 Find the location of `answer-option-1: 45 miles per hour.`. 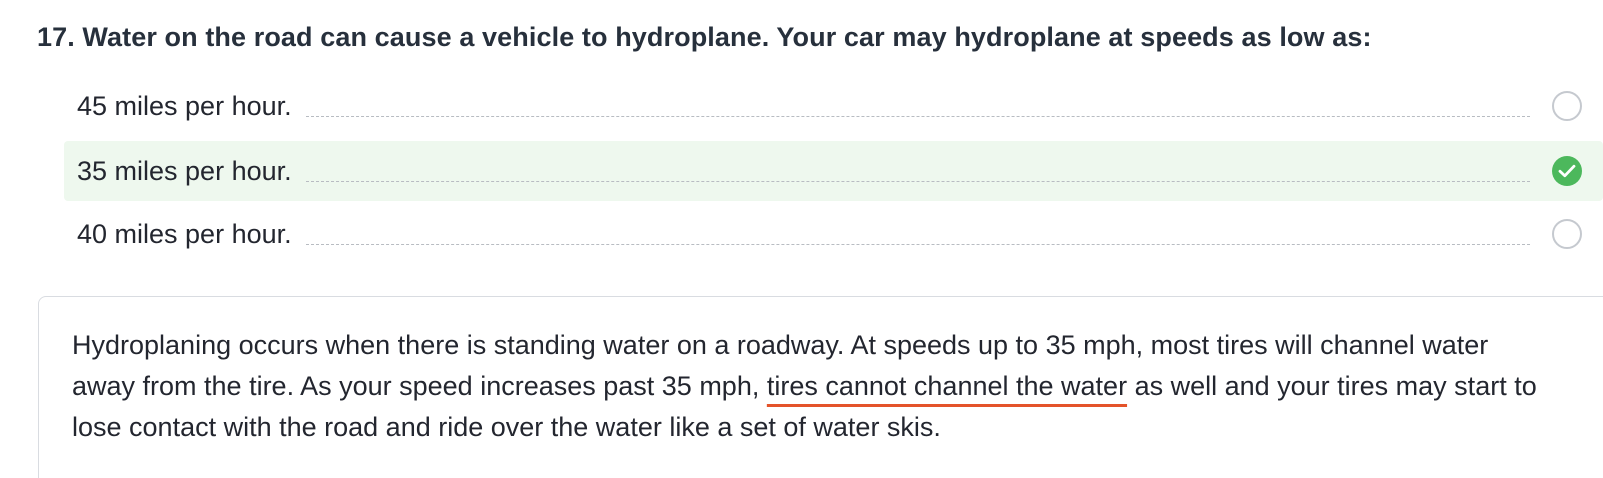

answer-option-1: 45 miles per hour. is located at coordinates (833, 106).